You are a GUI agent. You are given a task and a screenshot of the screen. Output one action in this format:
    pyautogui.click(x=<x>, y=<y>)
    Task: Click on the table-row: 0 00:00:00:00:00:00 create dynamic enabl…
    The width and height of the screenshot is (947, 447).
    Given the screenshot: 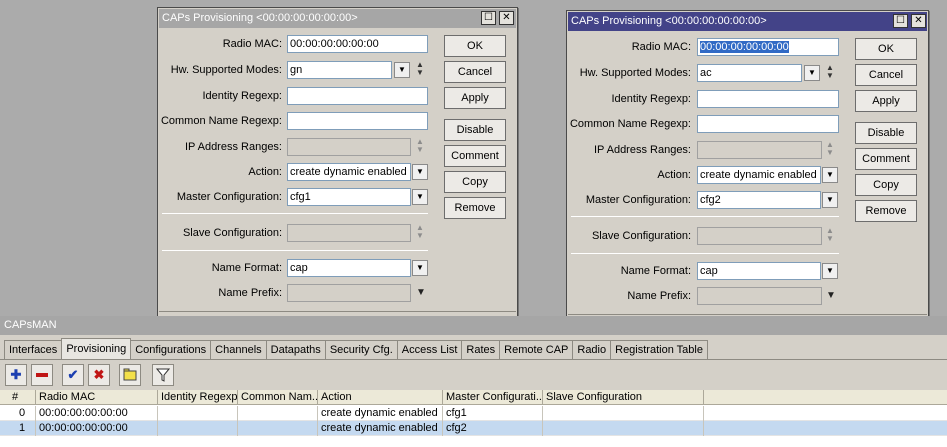 What is the action you would take?
    pyautogui.click(x=473, y=413)
    